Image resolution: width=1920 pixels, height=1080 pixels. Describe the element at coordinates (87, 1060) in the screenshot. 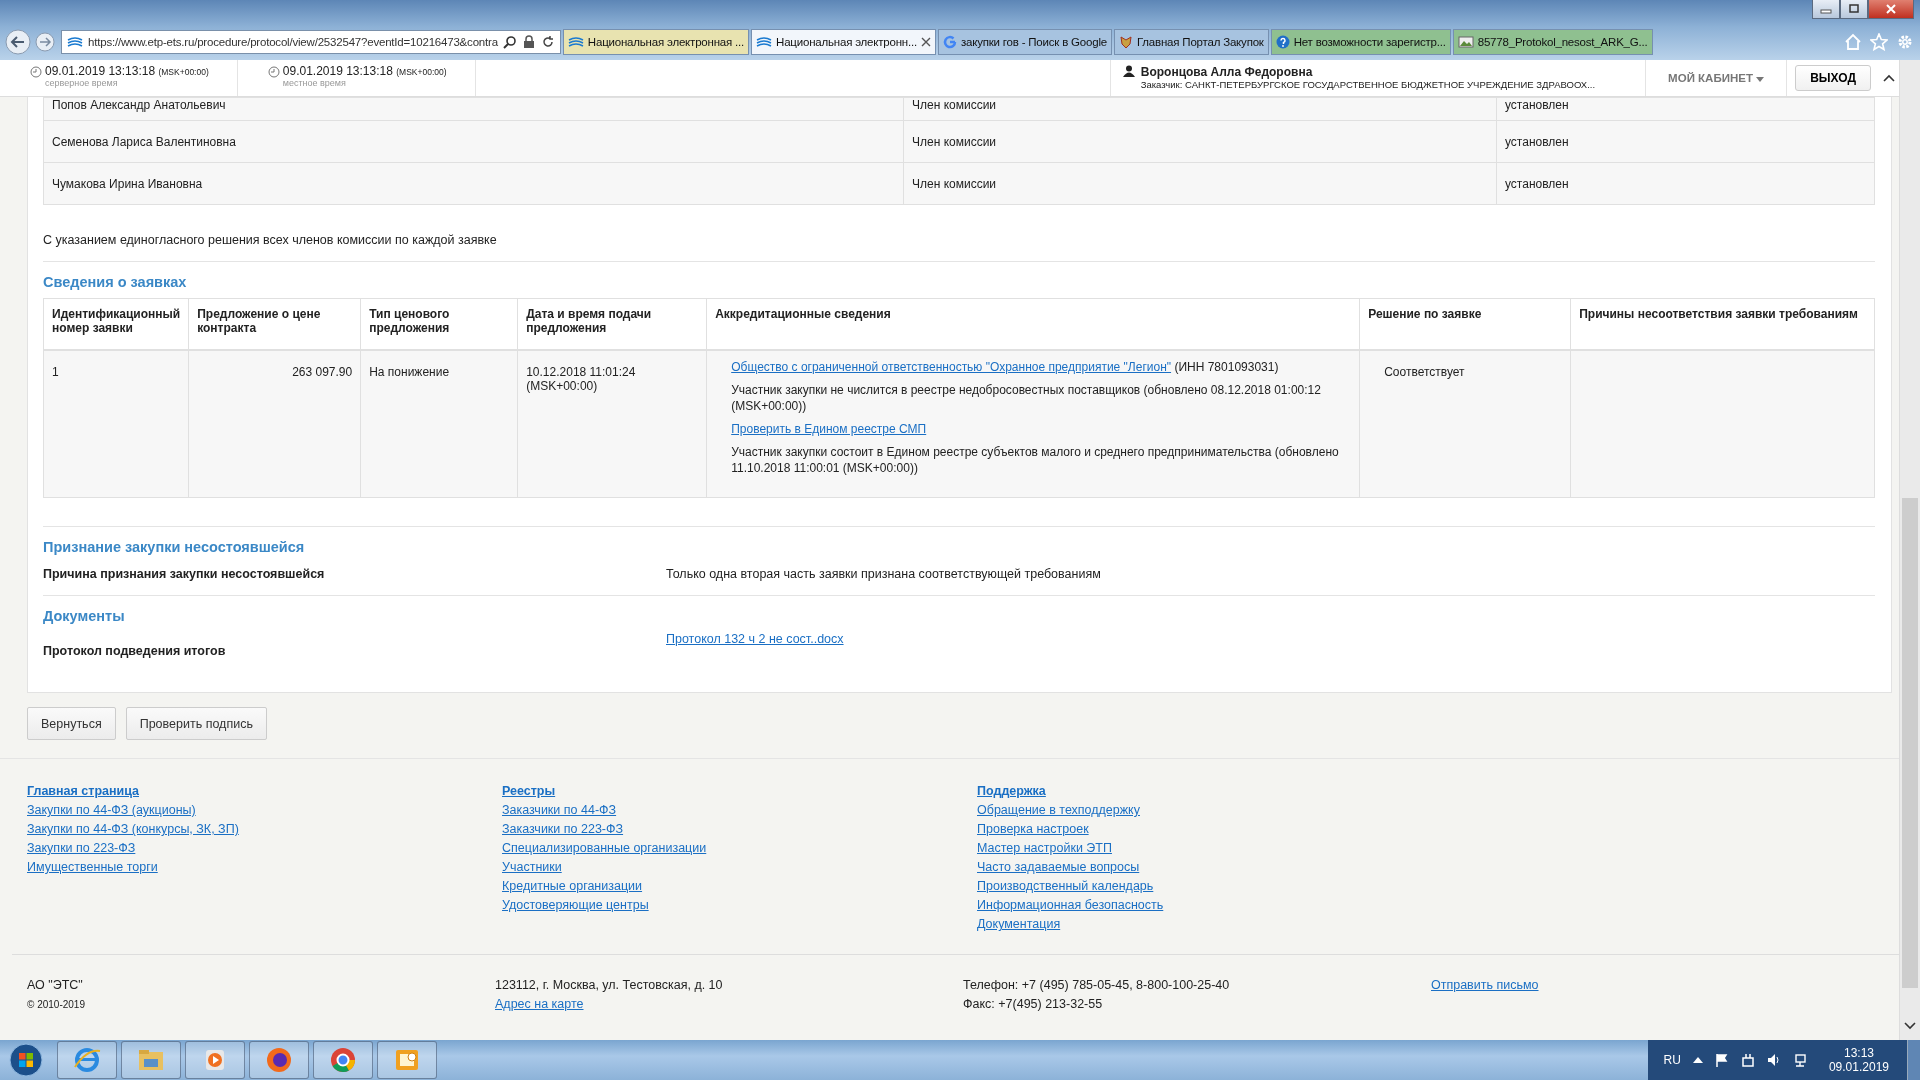

I see `browser-taskbar-icon` at that location.